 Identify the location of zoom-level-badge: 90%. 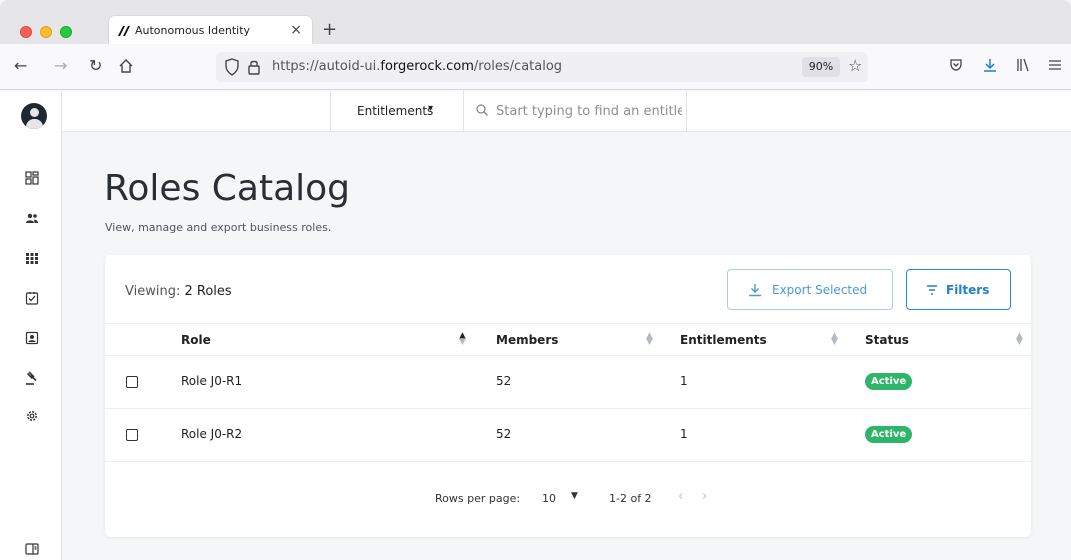
(821, 67).